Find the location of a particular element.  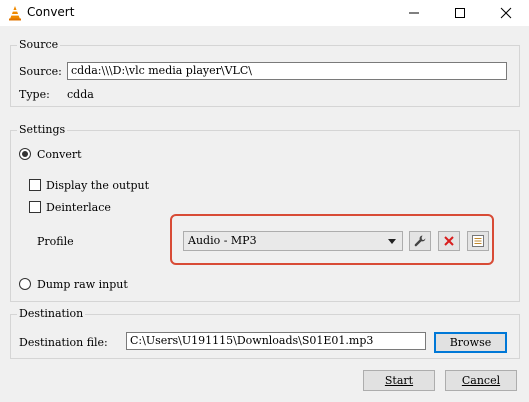

chevron-down-icon is located at coordinates (392, 241).